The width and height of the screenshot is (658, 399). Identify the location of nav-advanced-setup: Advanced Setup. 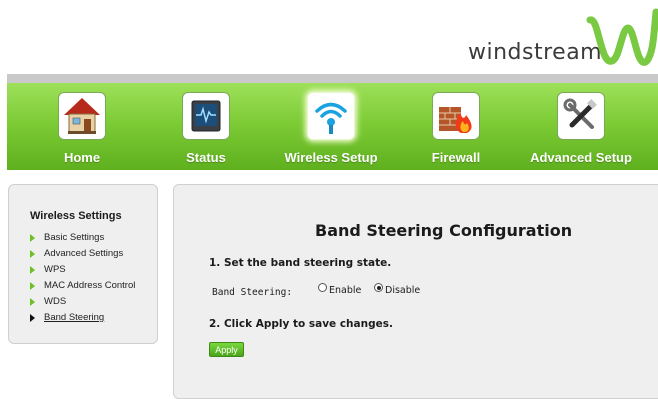
(581, 126).